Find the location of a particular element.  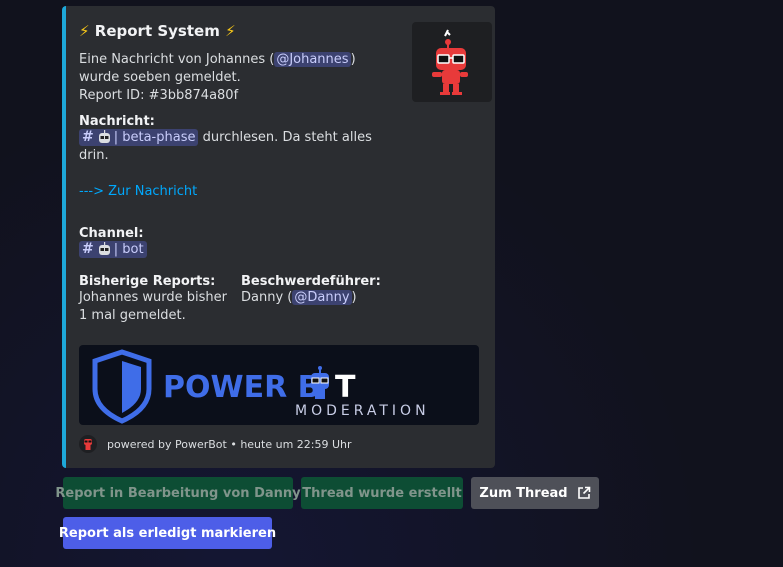

channel-name: | bot is located at coordinates (128, 249).